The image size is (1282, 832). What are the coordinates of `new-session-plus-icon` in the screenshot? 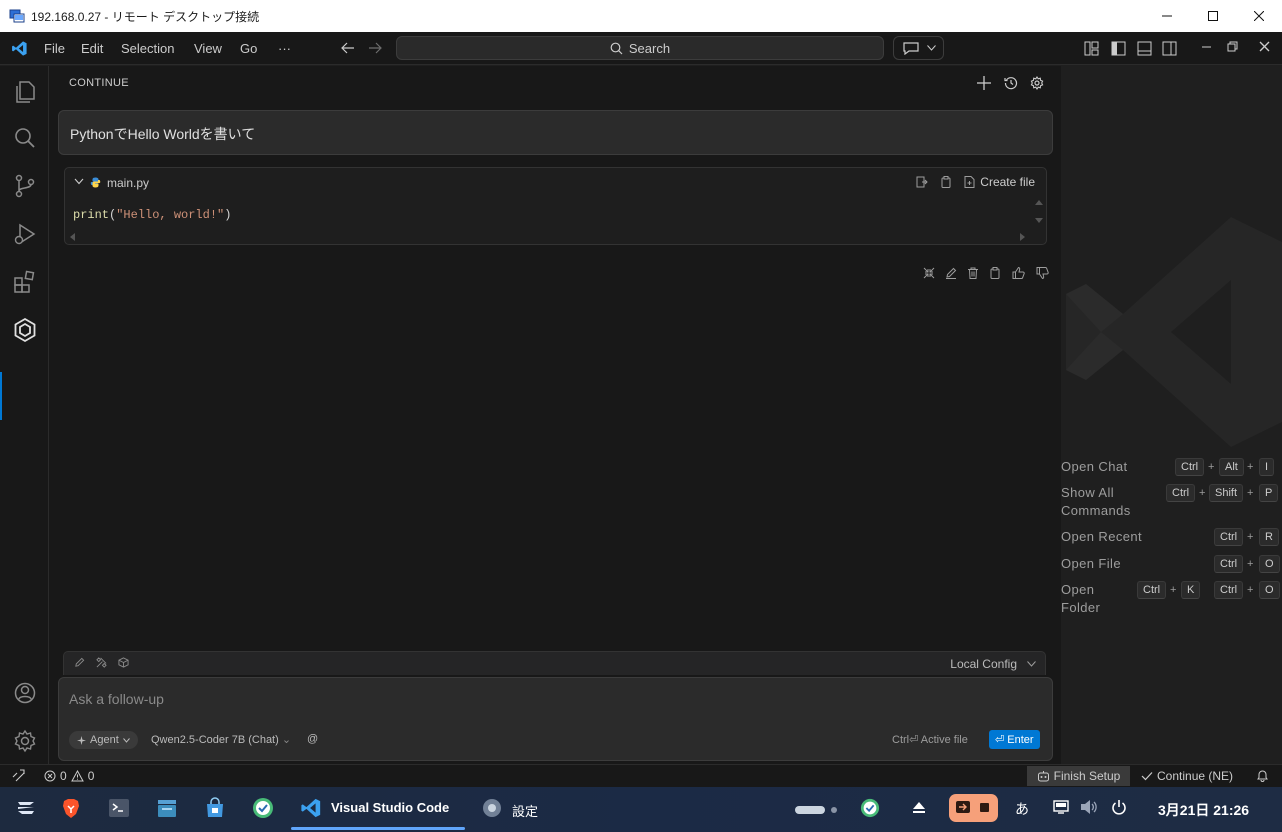 It's located at (984, 83).